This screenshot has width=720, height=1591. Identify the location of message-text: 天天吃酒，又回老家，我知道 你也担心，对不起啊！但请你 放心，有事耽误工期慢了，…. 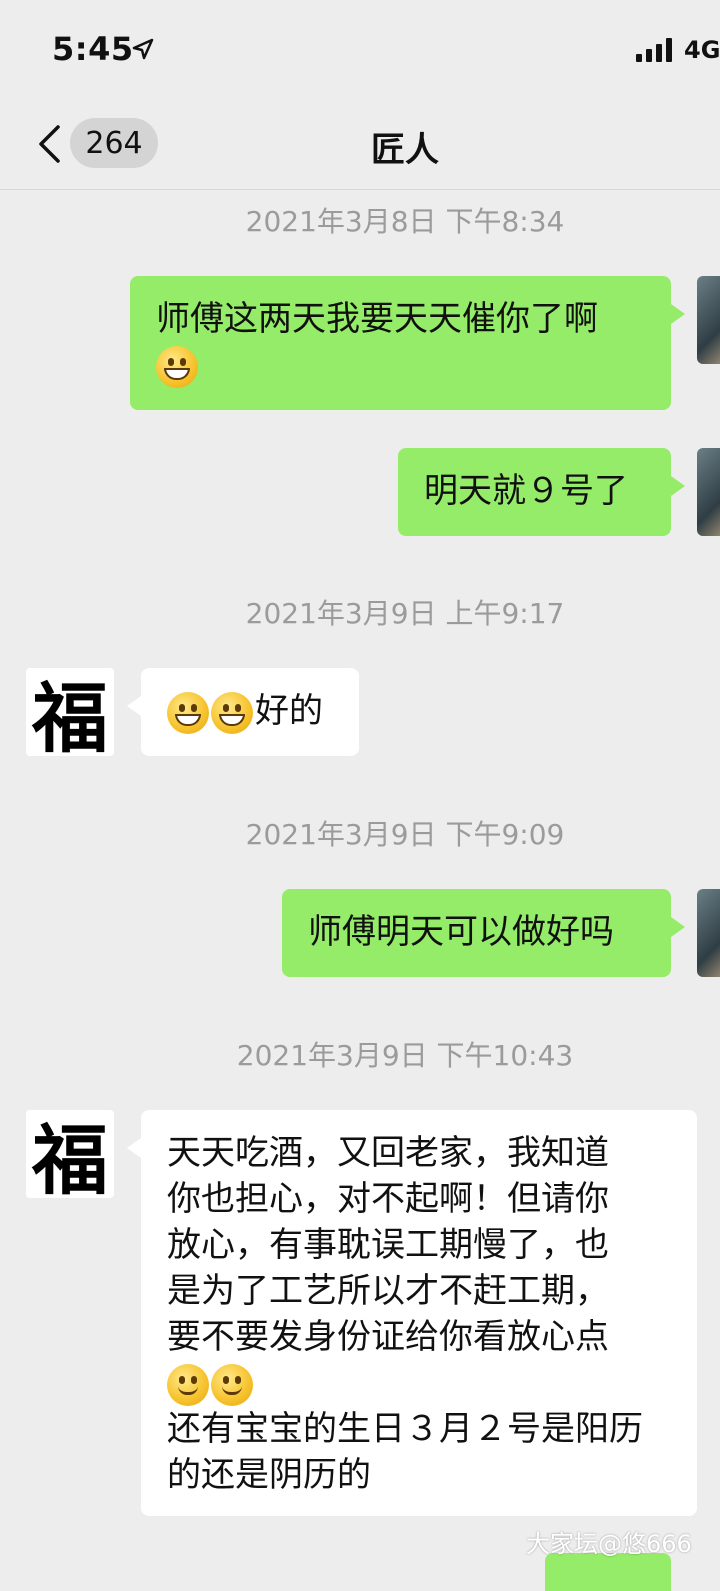
(388, 1245).